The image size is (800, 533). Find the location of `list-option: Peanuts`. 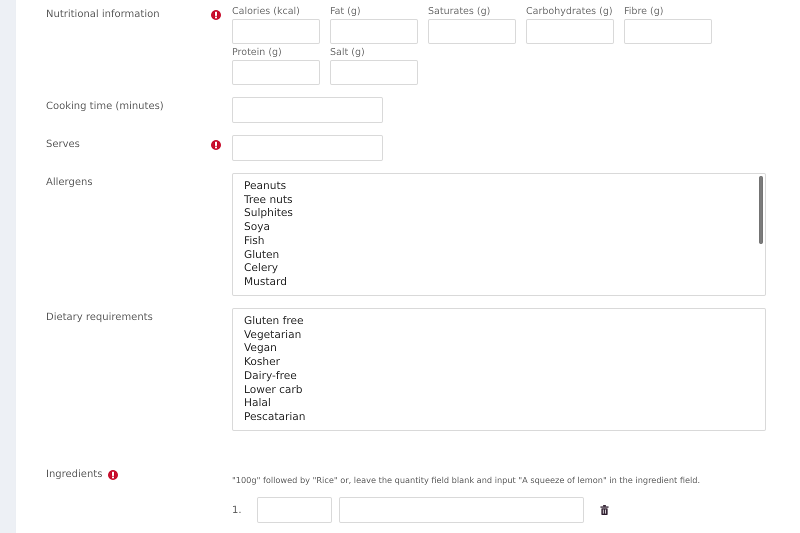

list-option: Peanuts is located at coordinates (265, 187).